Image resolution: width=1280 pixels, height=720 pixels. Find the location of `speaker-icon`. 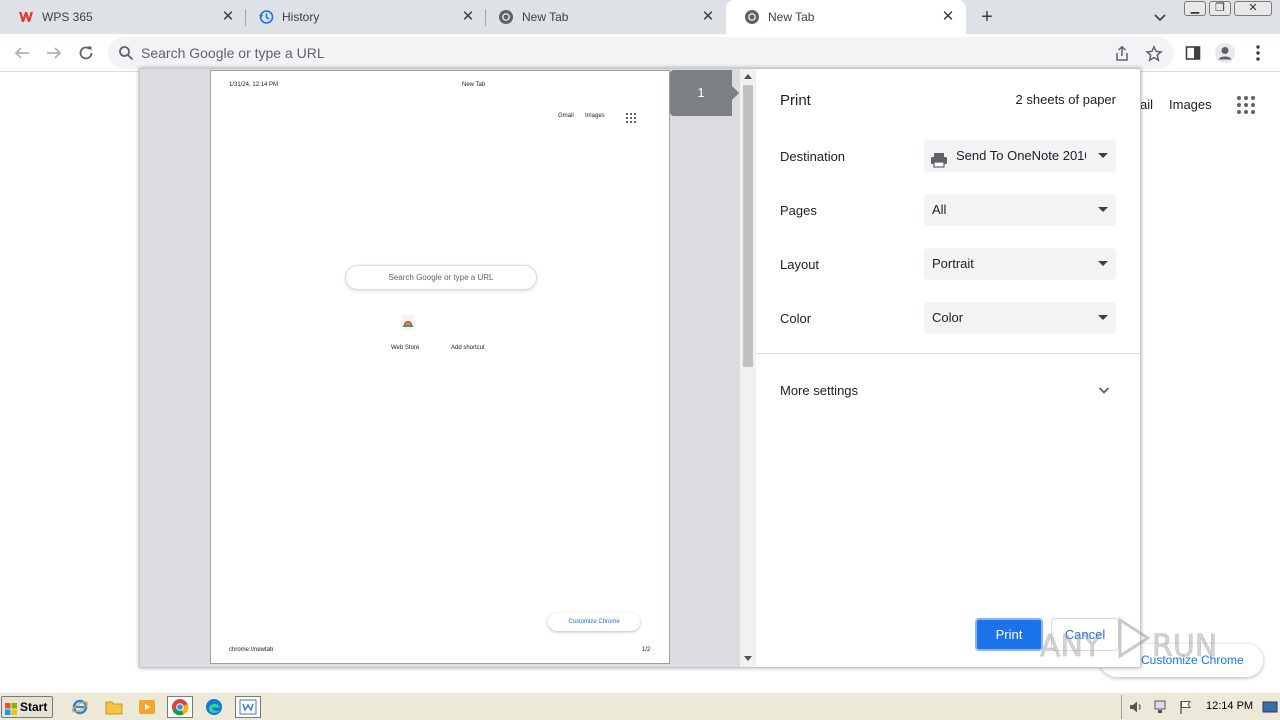

speaker-icon is located at coordinates (1136, 709).